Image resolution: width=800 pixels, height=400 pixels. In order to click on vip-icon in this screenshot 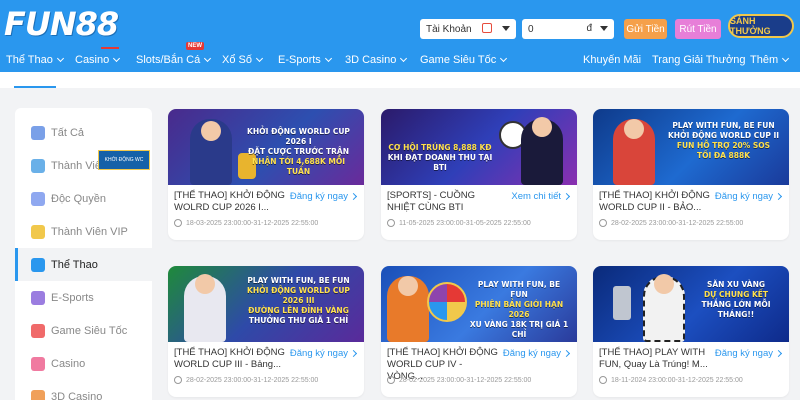, I will do `click(38, 231)`.